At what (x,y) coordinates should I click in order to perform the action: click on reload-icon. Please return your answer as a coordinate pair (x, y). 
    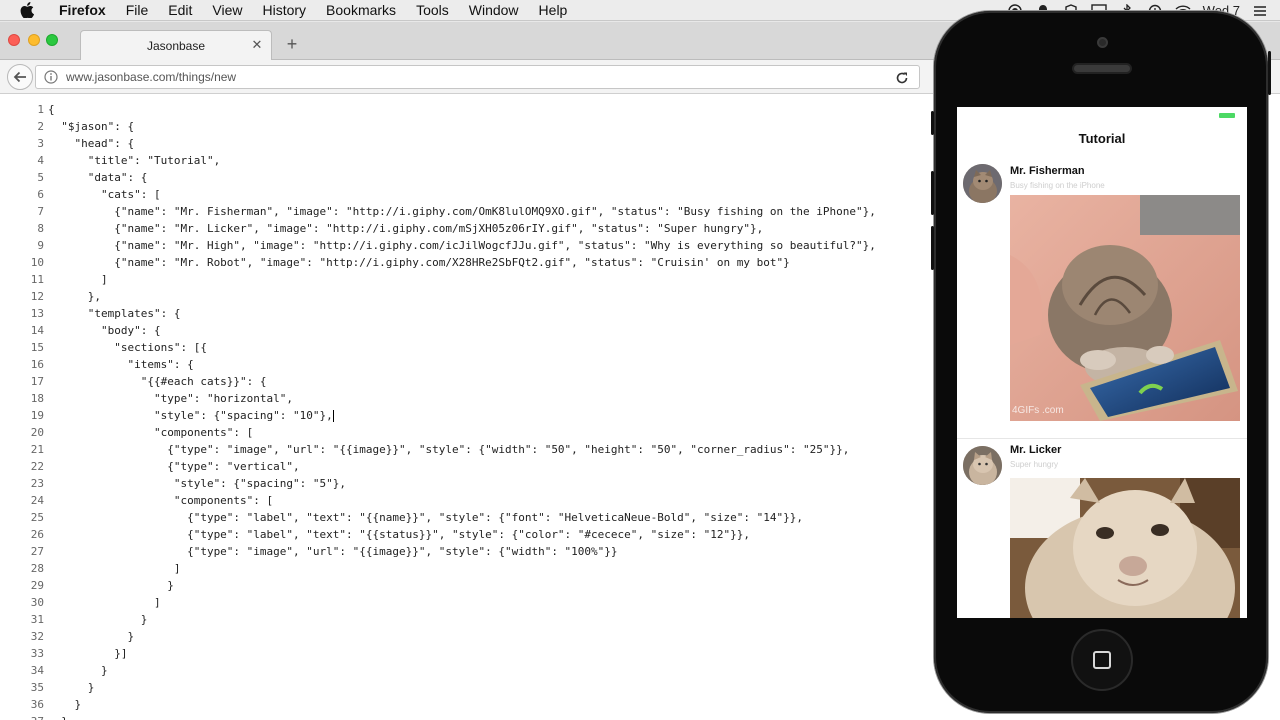
    Looking at the image, I should click on (902, 78).